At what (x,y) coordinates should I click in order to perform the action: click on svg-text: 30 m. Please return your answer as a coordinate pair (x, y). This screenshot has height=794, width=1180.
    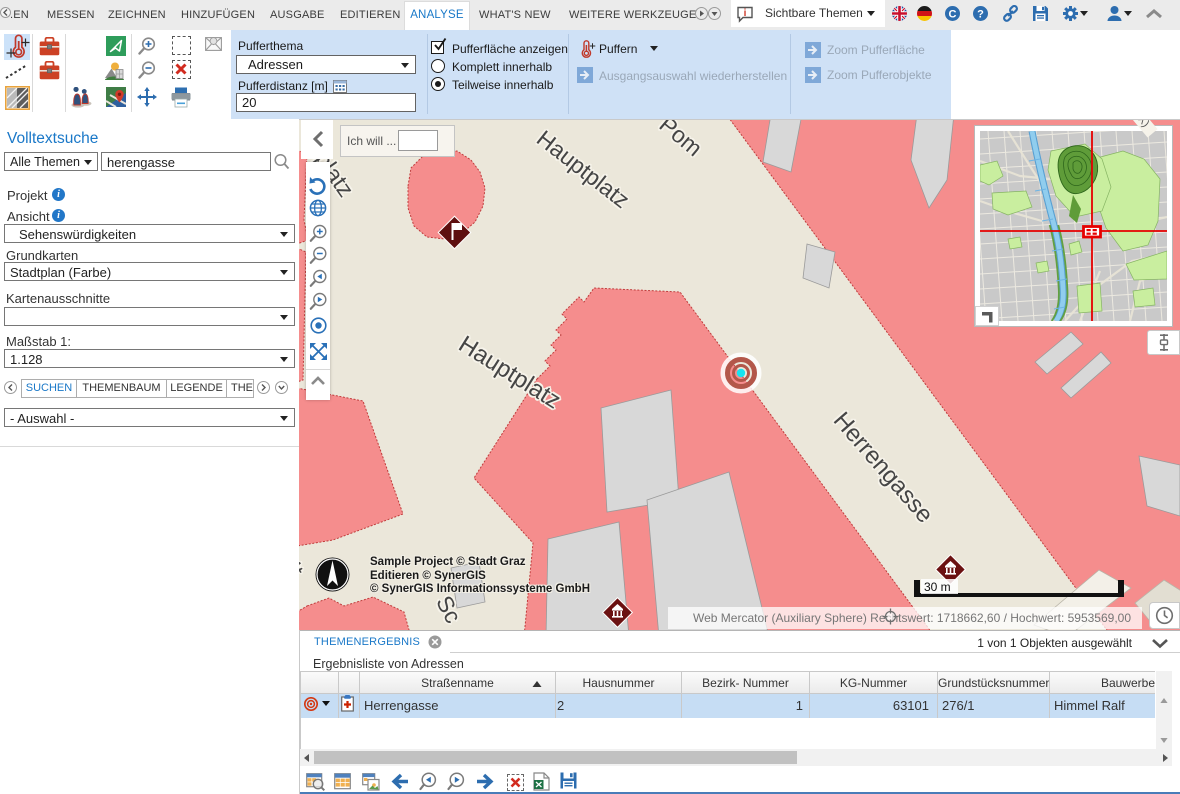
    Looking at the image, I should click on (937, 587).